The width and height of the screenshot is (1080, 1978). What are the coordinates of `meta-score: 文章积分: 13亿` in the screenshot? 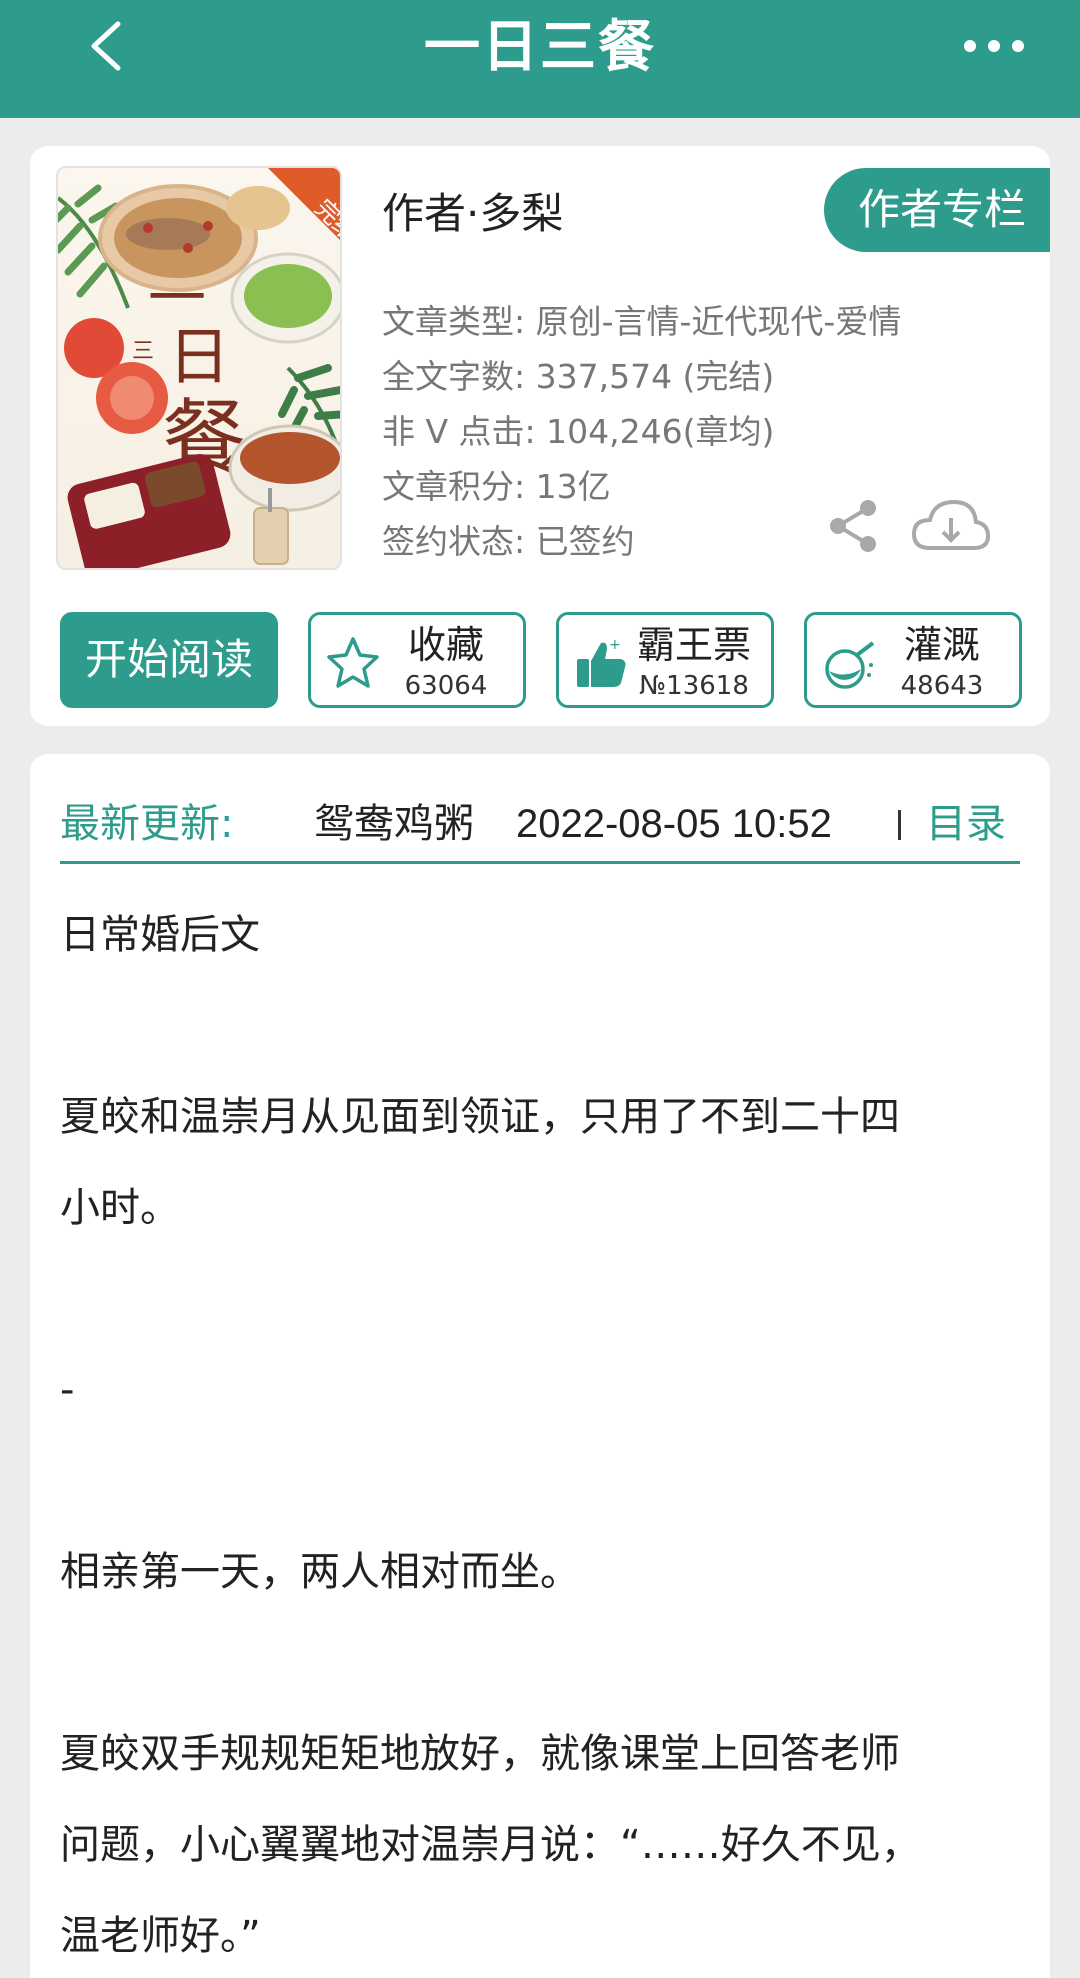 It's located at (496, 486).